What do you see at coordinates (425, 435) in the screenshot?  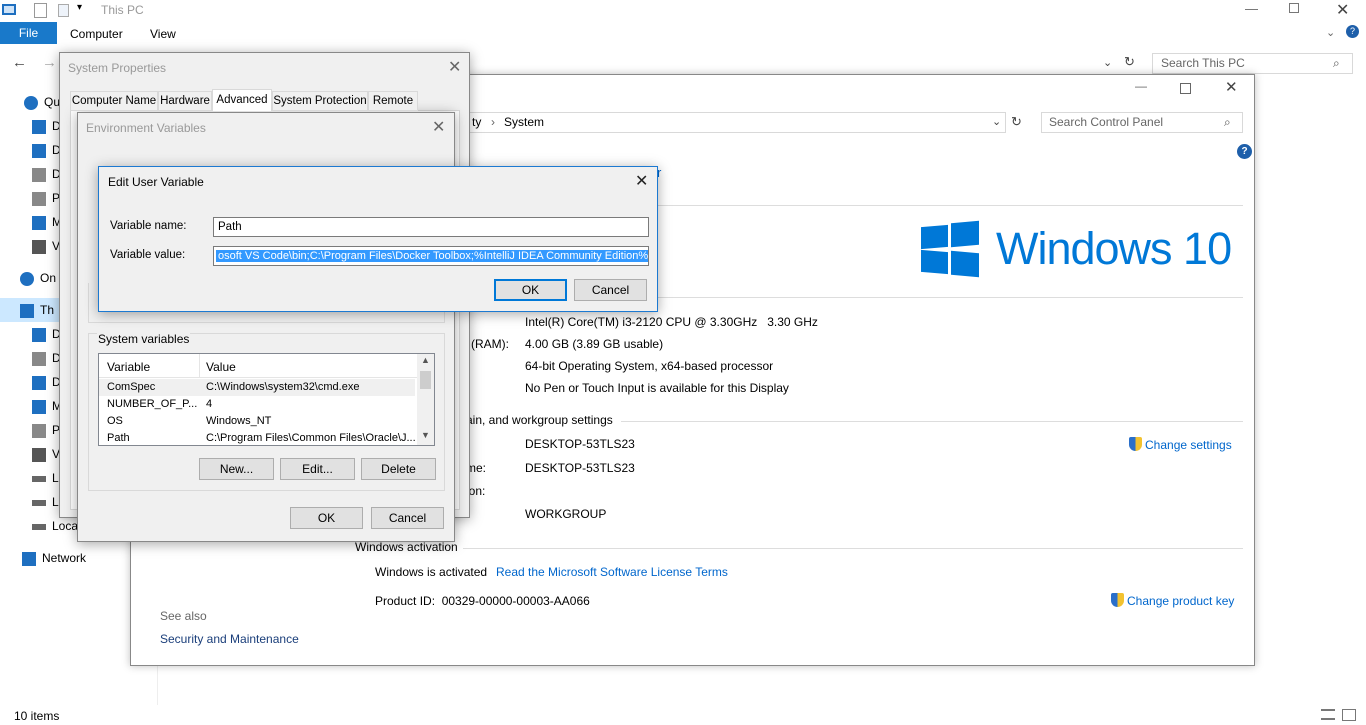 I see `scroll-down-icon: ▼` at bounding box center [425, 435].